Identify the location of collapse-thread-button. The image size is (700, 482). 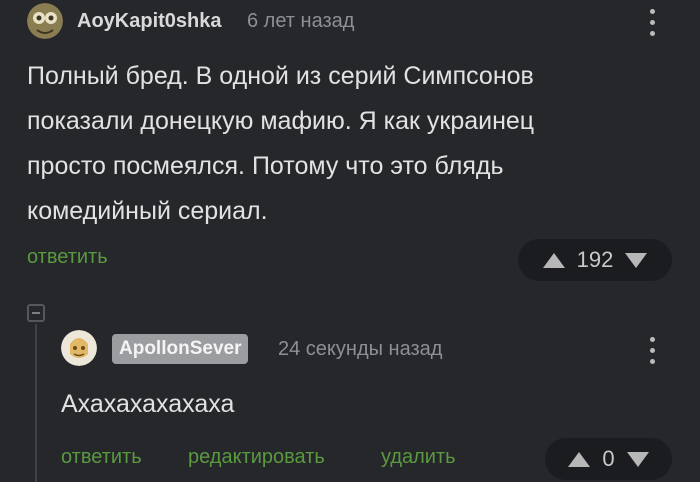
(36, 313).